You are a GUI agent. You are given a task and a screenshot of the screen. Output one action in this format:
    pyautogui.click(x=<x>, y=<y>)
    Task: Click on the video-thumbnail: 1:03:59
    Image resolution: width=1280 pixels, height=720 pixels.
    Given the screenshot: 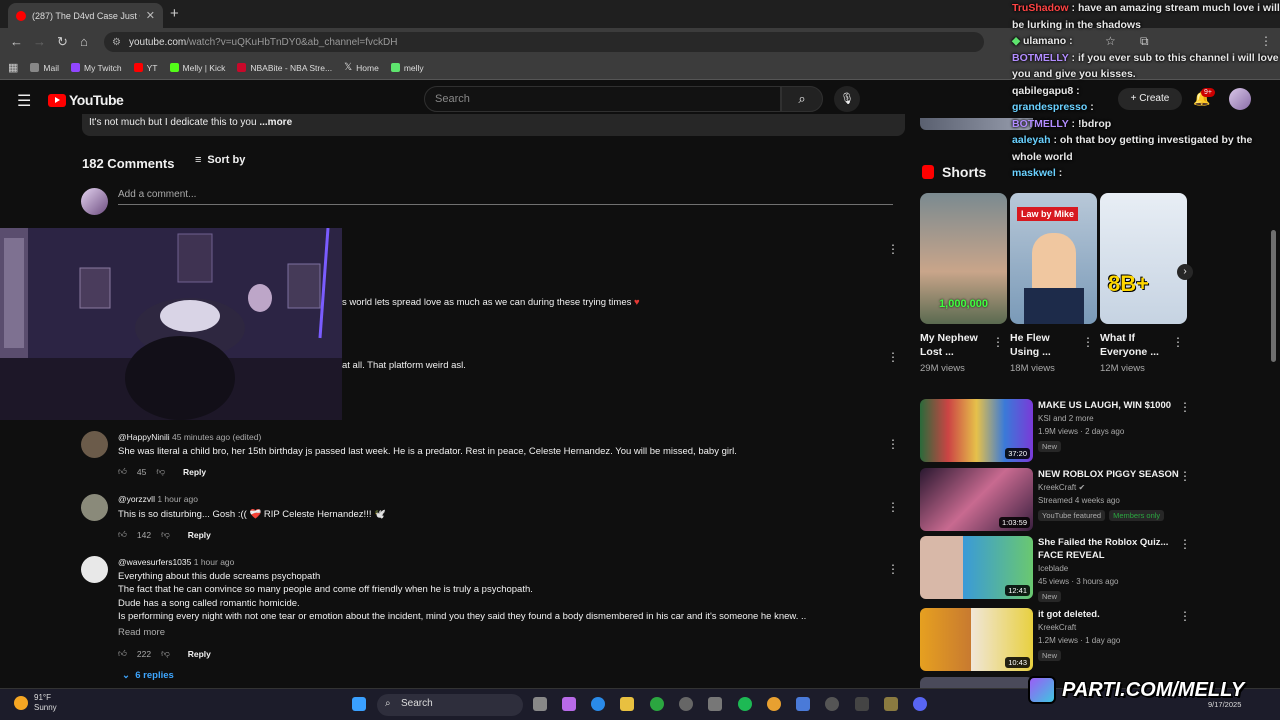 What is the action you would take?
    pyautogui.click(x=976, y=499)
    